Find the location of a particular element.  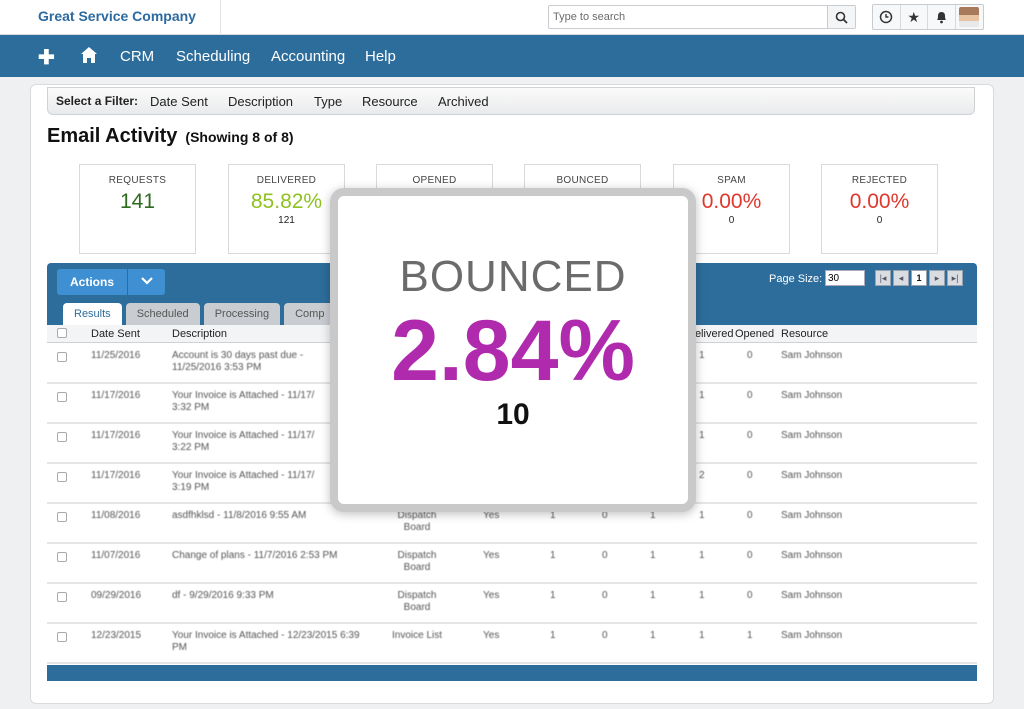

cell-description: asdfhklsd - 11/8/2016 9:55 AM is located at coordinates (239, 515).